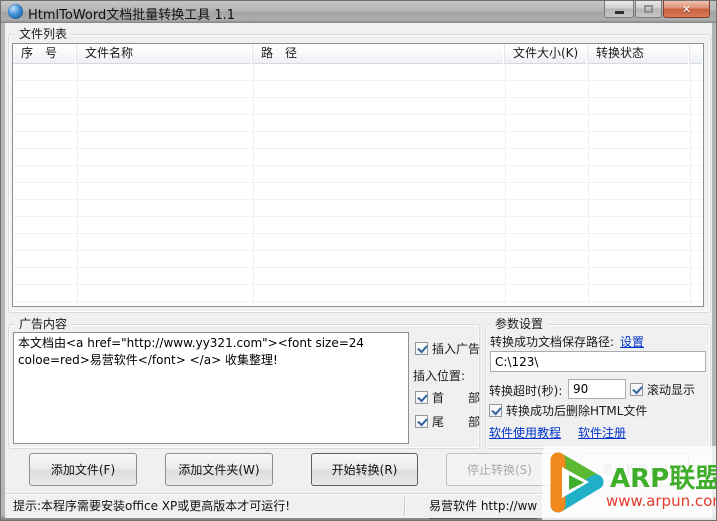  I want to click on tutorial-link: 软件使用教程, so click(525, 432).